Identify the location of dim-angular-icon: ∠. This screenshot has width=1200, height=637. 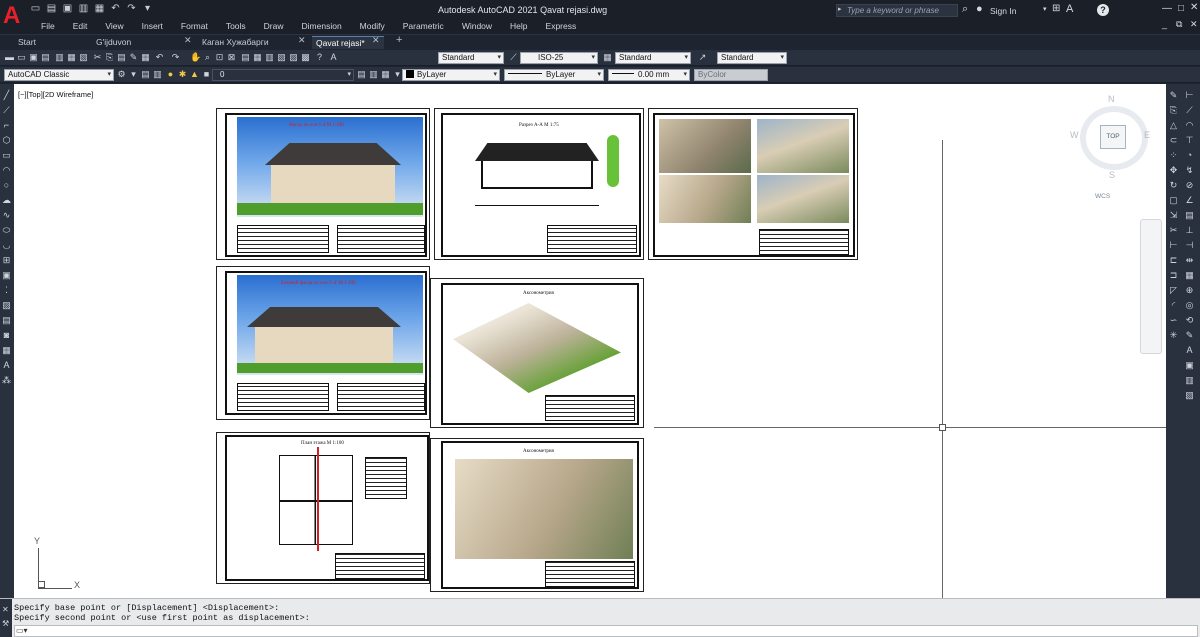
(1189, 200).